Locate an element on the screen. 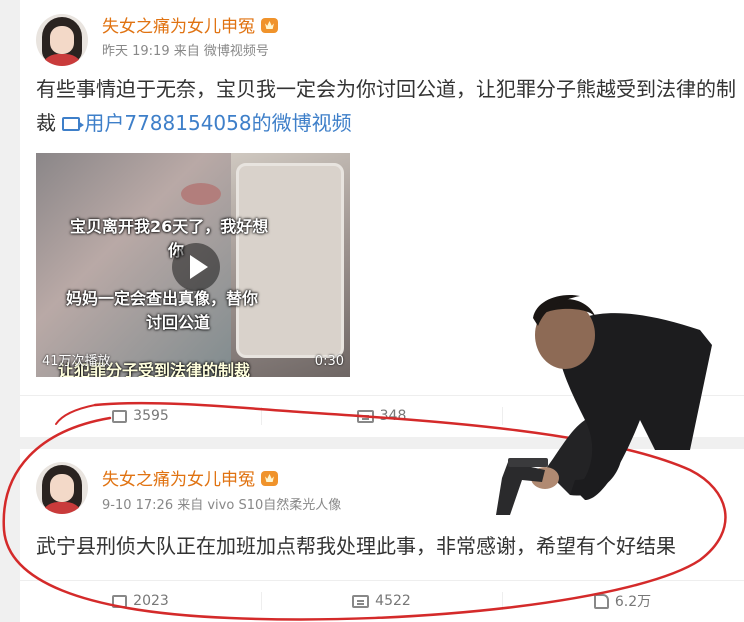 Image resolution: width=744 pixels, height=622 pixels. post-text: 武宁县刑侦大队正在加班加点帮我处理此事，非常感谢，希望有个好结果 is located at coordinates (356, 546).